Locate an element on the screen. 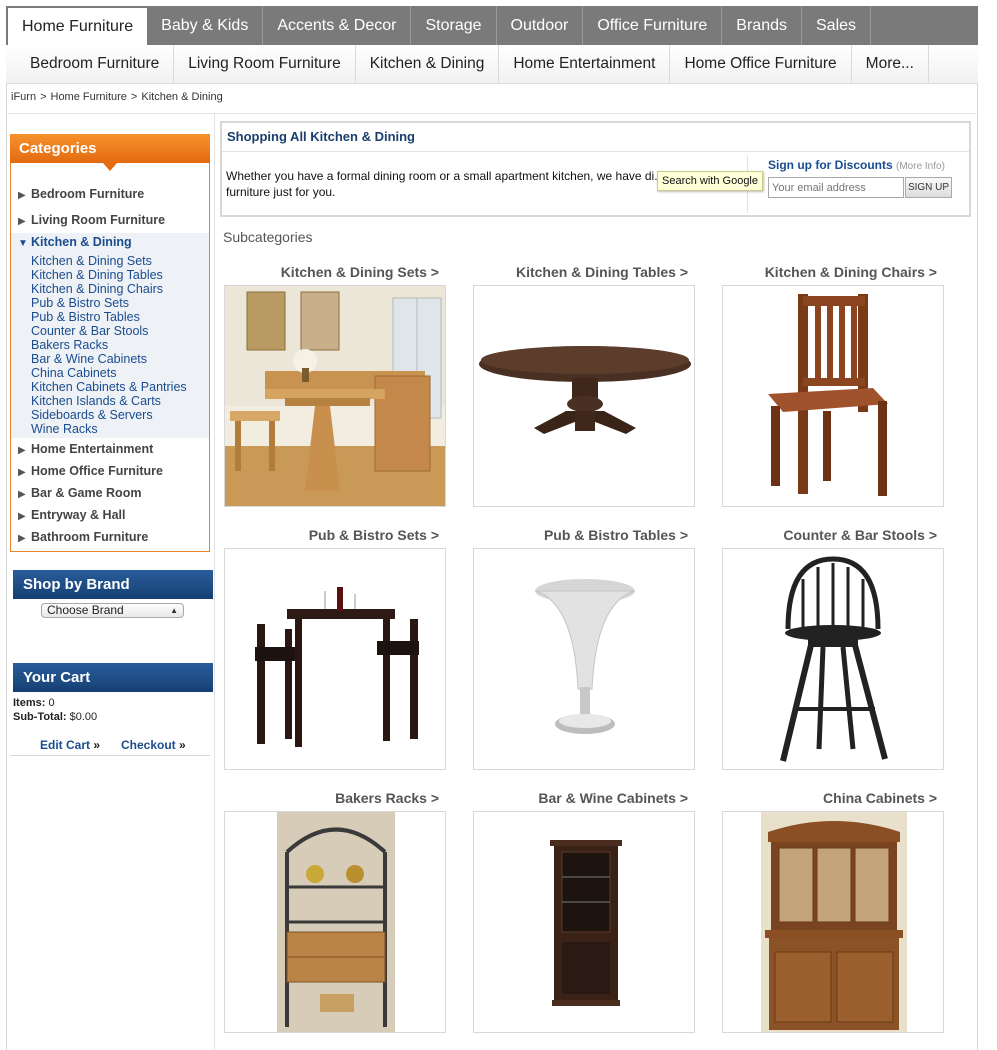  edit-cart-label: Edit Cart is located at coordinates (65, 745).